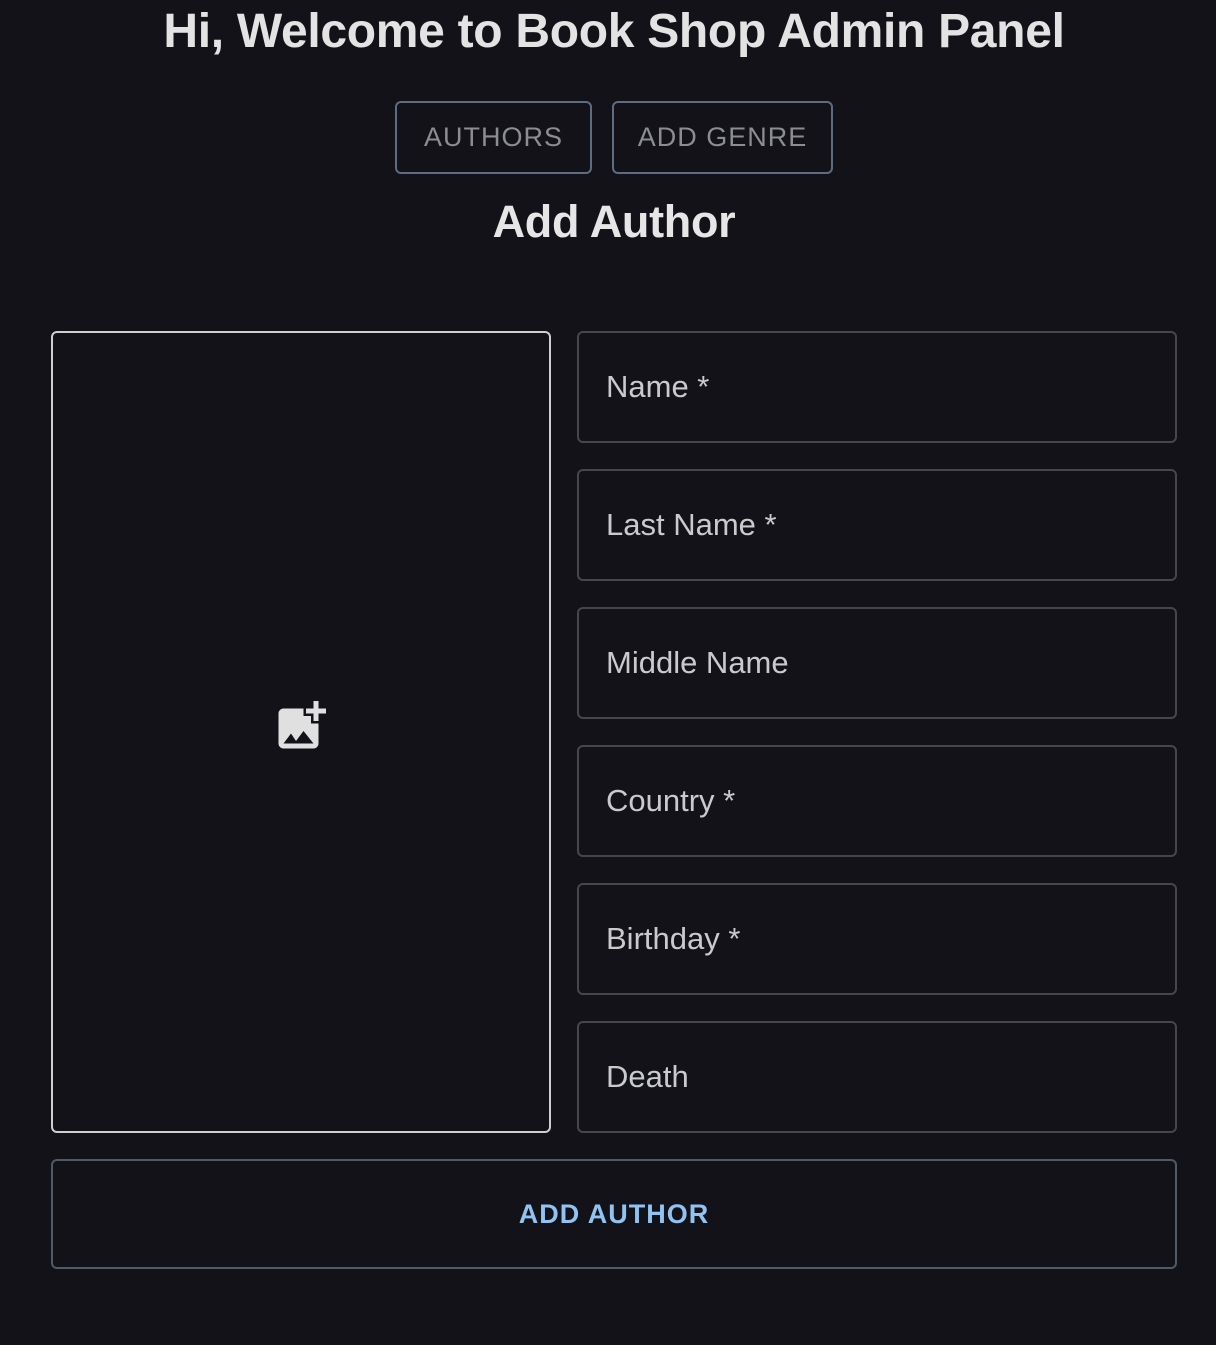  I want to click on death-field: Death, so click(877, 1077).